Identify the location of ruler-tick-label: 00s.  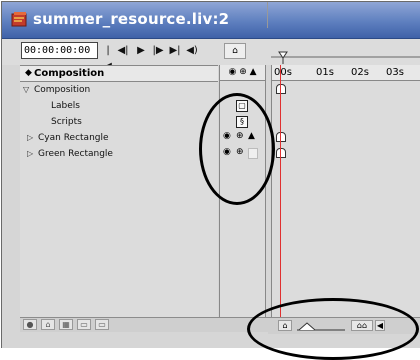
(283, 72).